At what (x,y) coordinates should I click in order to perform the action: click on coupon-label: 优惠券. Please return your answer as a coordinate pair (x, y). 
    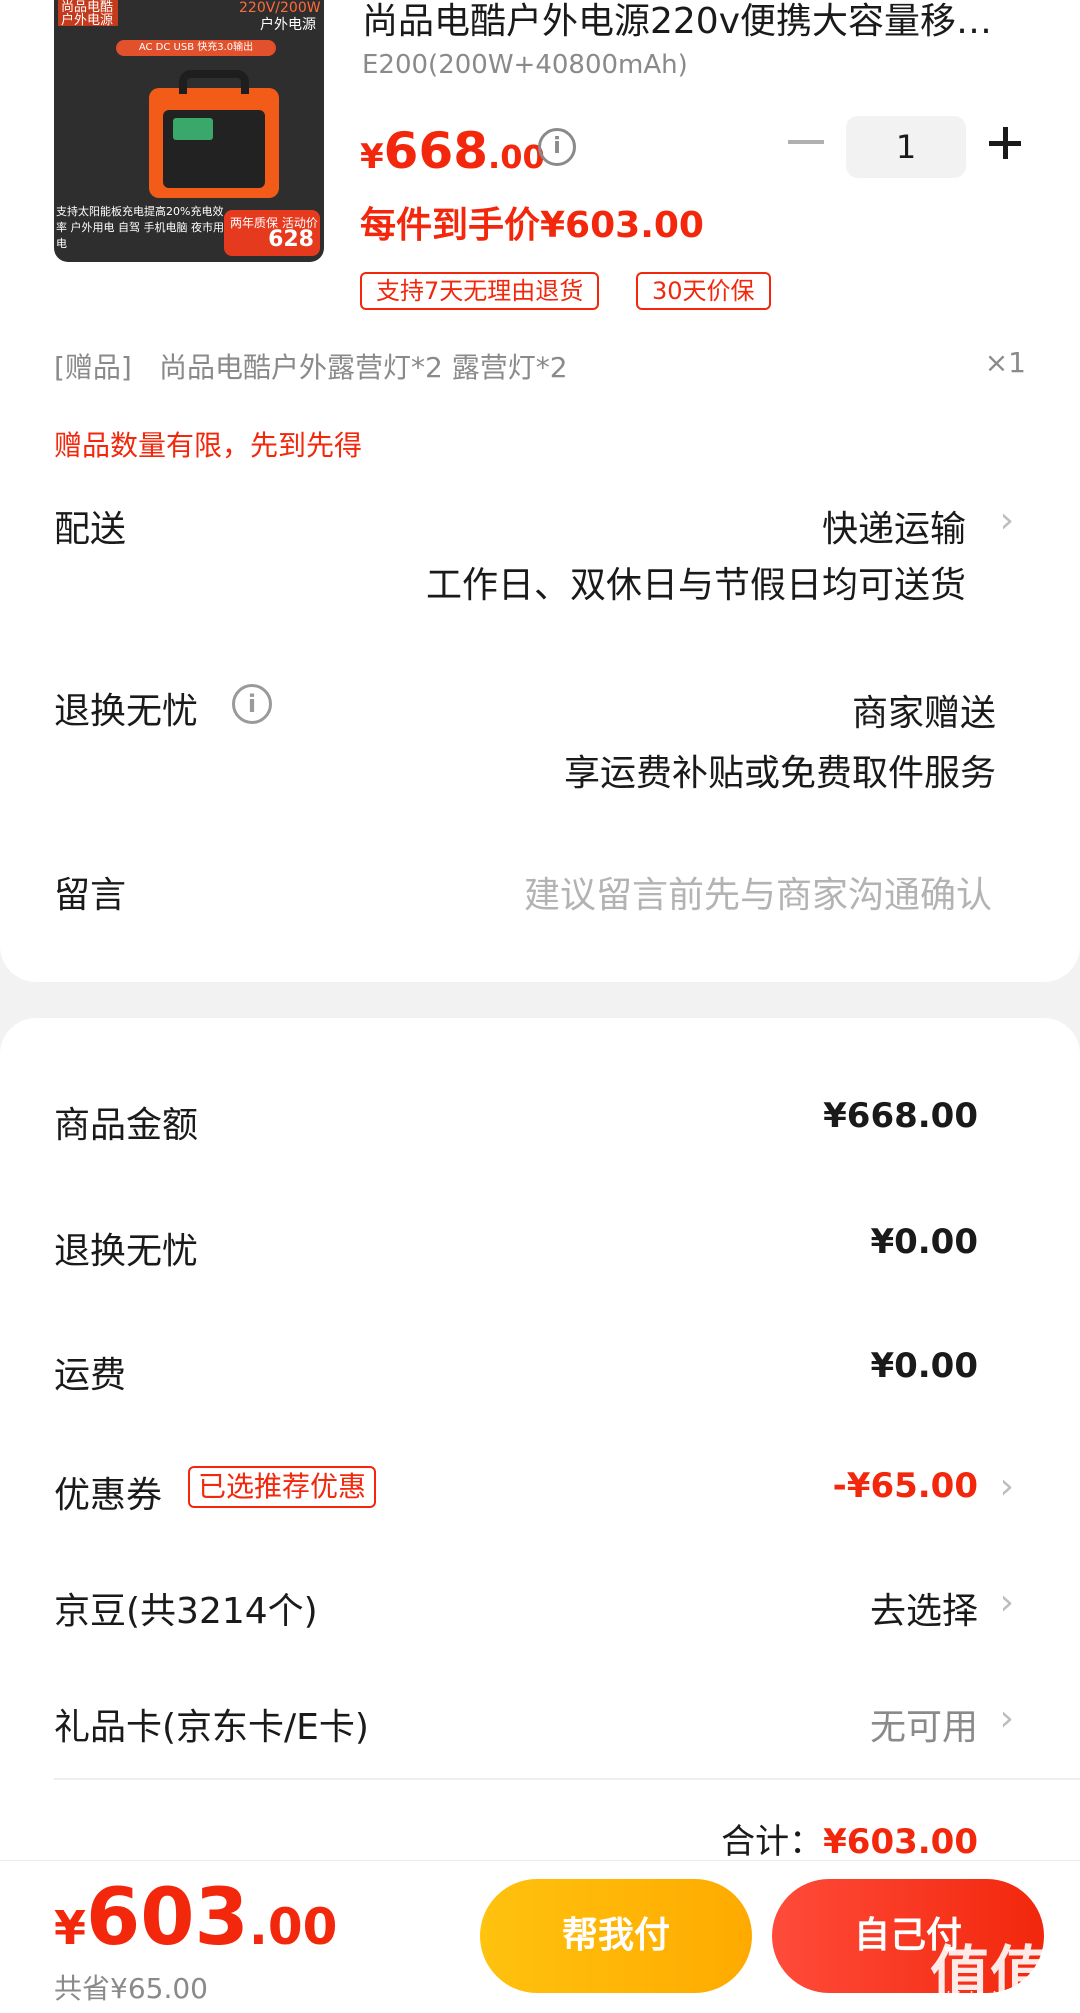
    Looking at the image, I should click on (108, 1492).